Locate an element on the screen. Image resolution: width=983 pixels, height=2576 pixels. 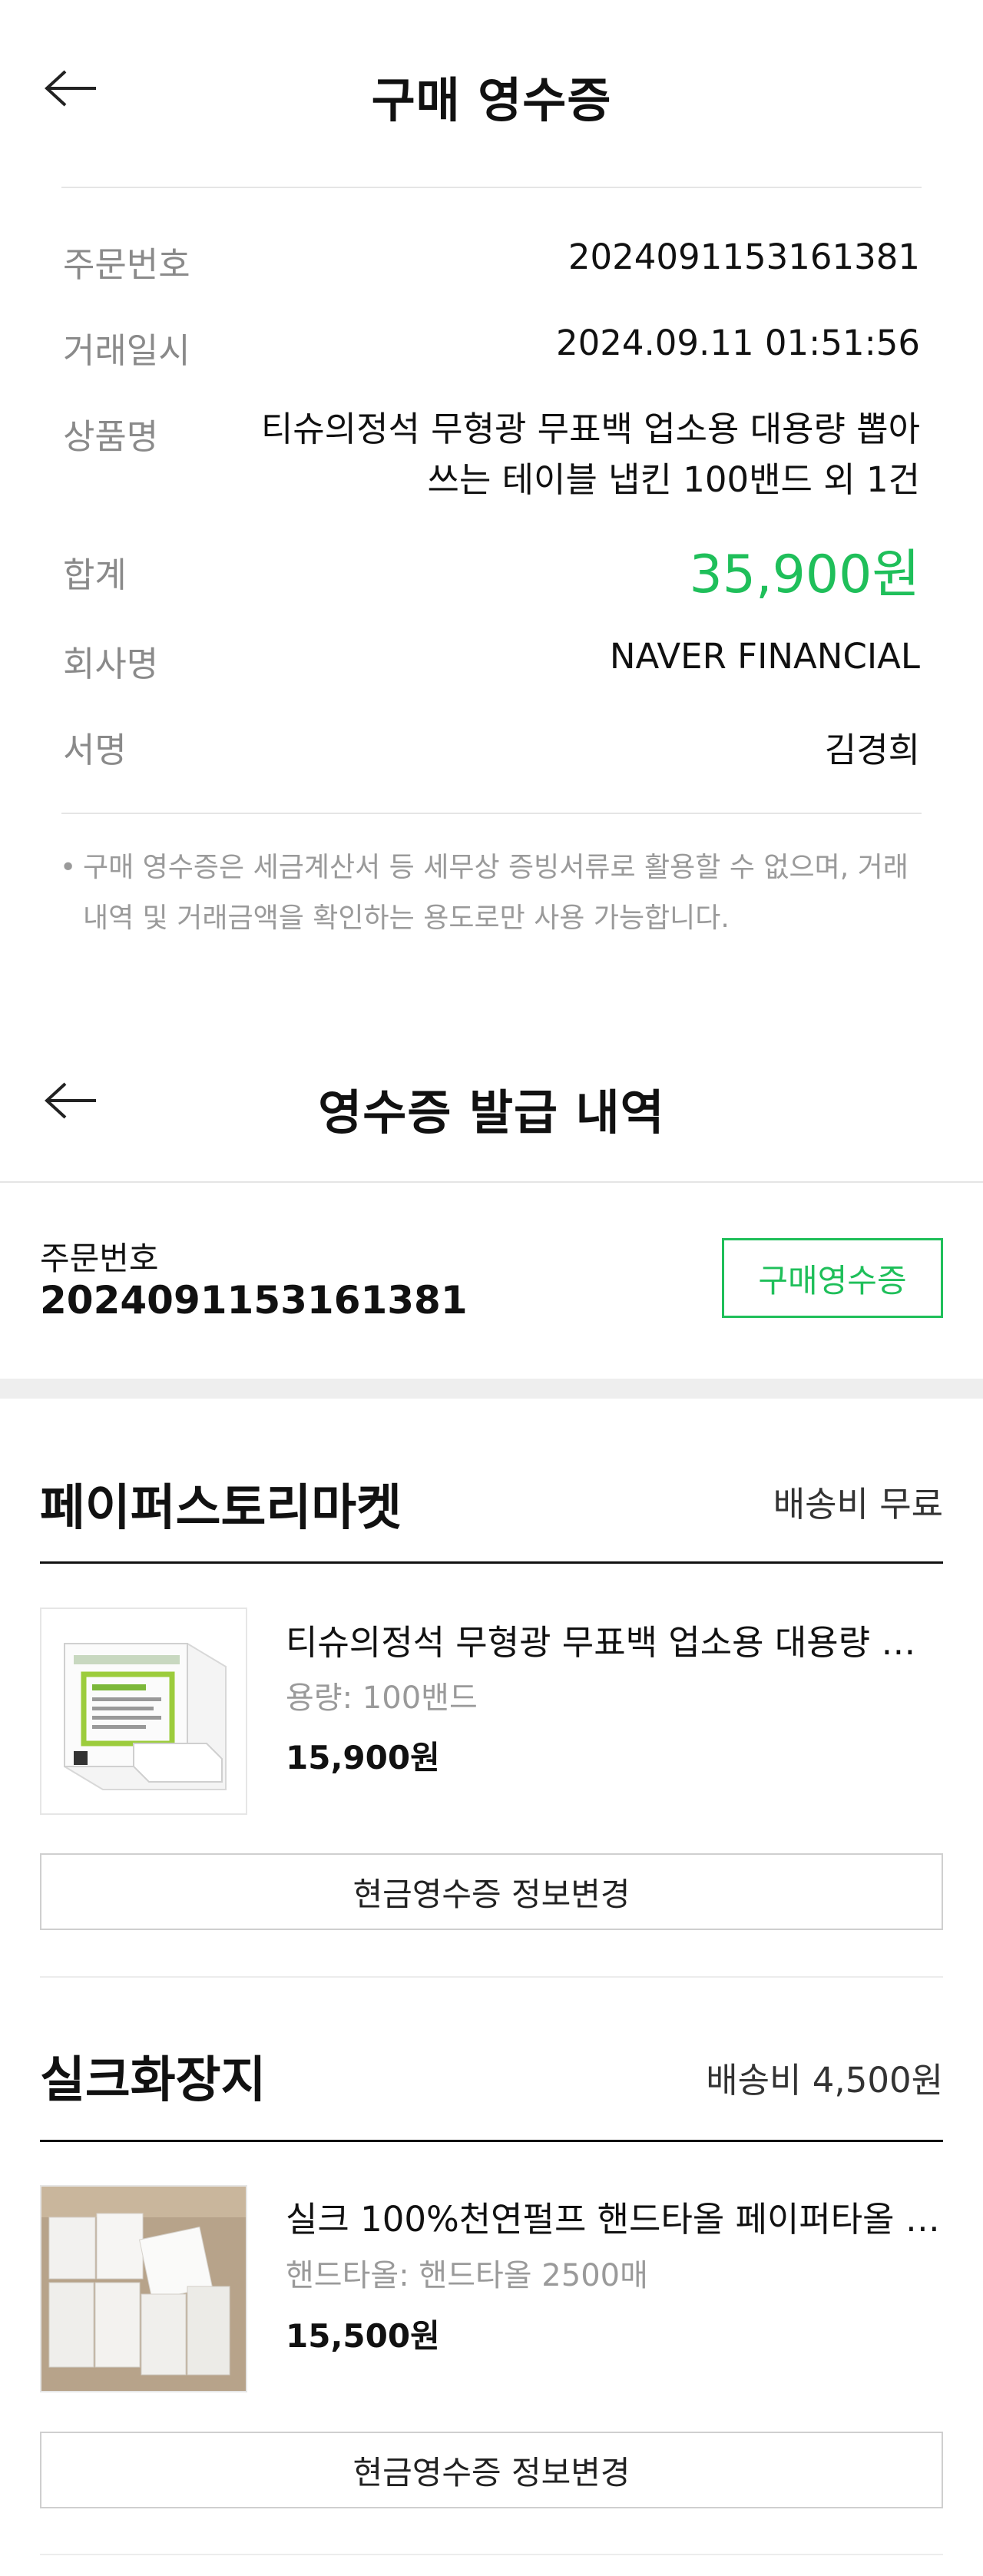
history-order-number: 2024091153161381 is located at coordinates (254, 1300).